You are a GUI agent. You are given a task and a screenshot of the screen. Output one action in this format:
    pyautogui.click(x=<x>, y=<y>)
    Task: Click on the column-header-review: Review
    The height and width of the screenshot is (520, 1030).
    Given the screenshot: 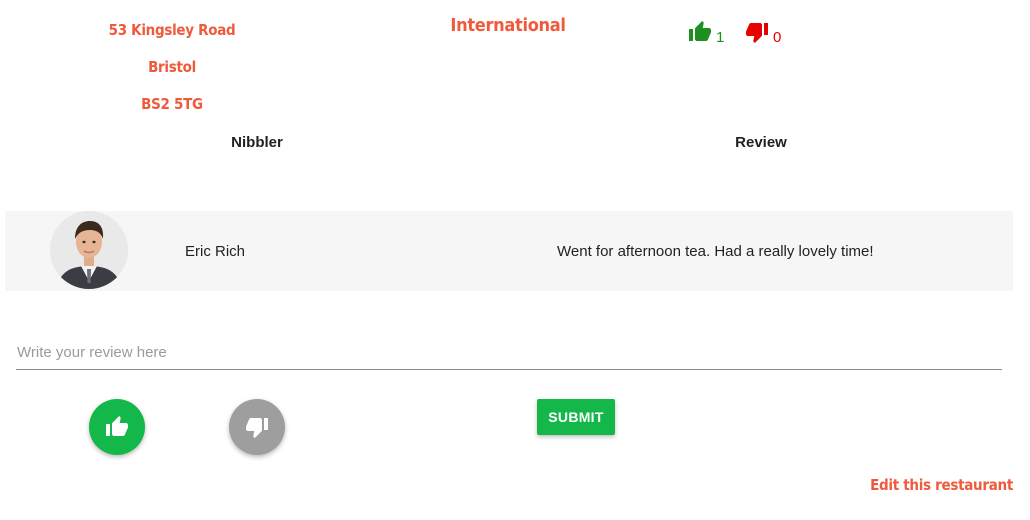 What is the action you would take?
    pyautogui.click(x=761, y=142)
    